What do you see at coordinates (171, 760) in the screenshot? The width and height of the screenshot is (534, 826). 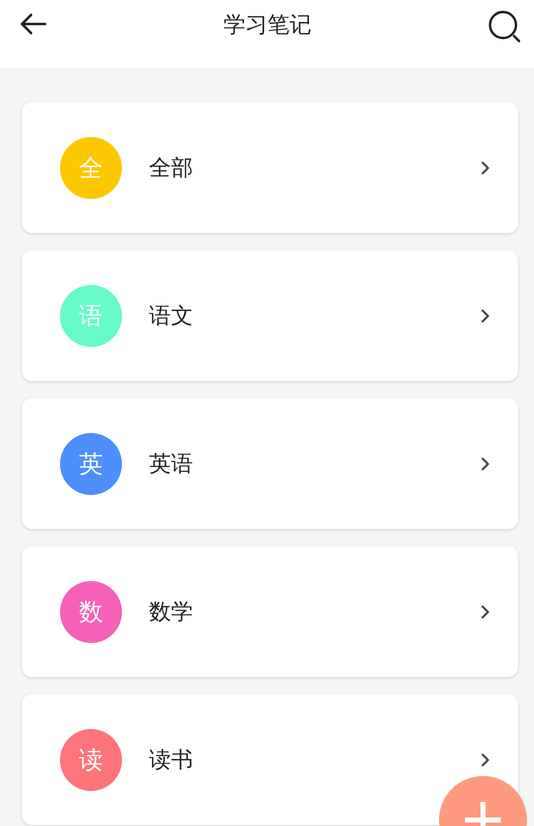 I see `category-label: 读书` at bounding box center [171, 760].